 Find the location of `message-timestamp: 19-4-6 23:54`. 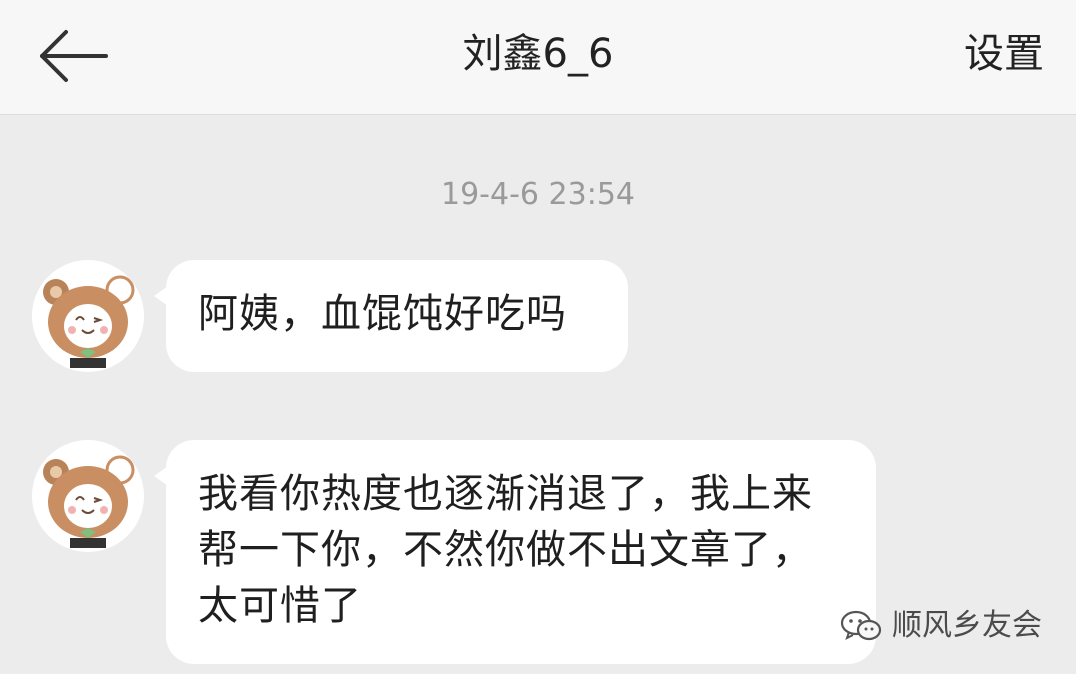

message-timestamp: 19-4-6 23:54 is located at coordinates (538, 194).